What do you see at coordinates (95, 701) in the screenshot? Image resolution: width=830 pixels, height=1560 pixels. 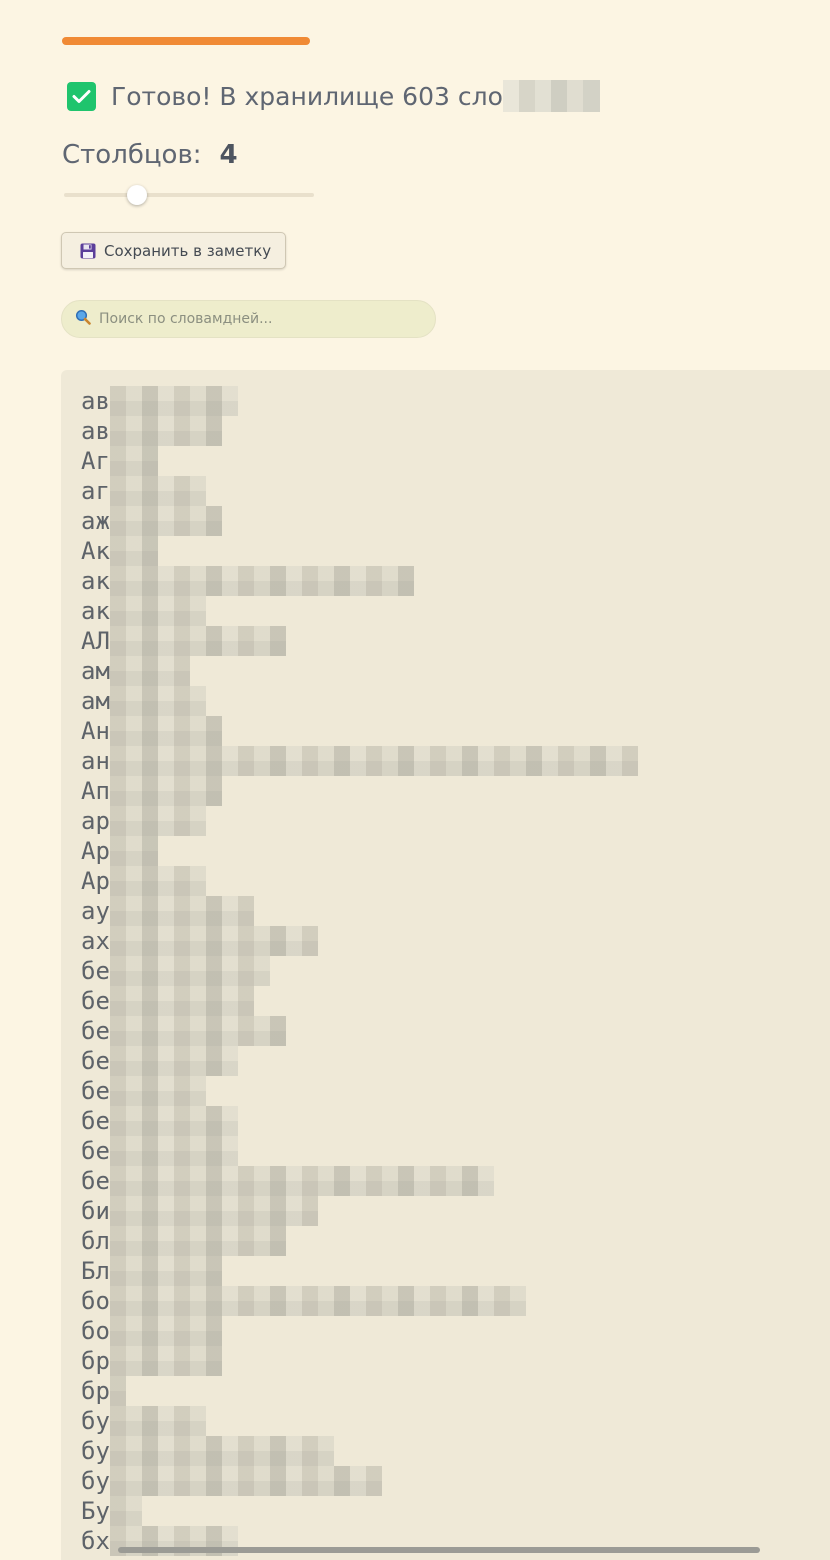 I see `word-text: ам` at bounding box center [95, 701].